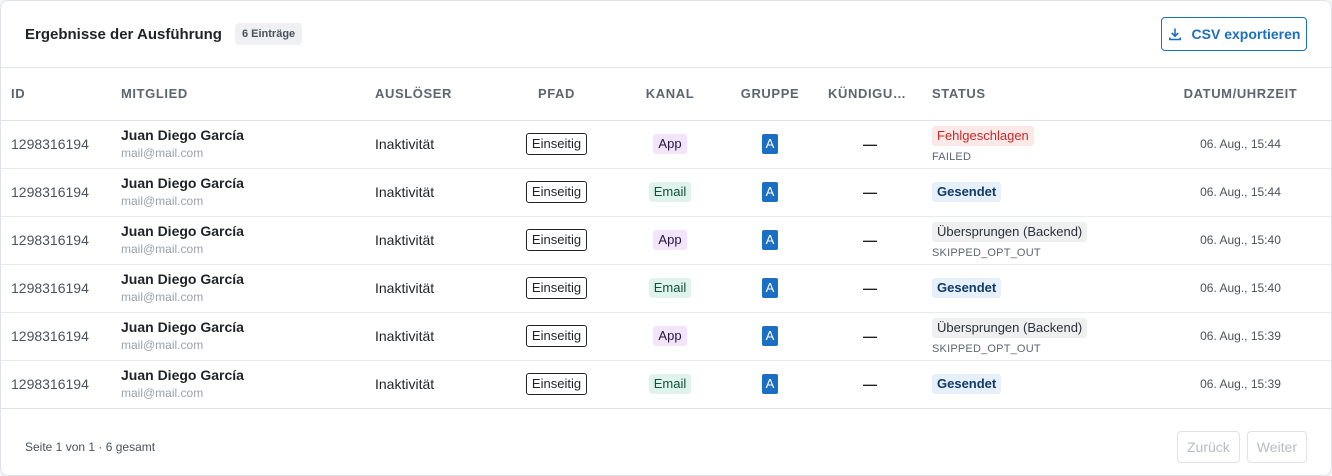 The width and height of the screenshot is (1332, 476). What do you see at coordinates (670, 94) in the screenshot?
I see `column-header-channel: Kanal` at bounding box center [670, 94].